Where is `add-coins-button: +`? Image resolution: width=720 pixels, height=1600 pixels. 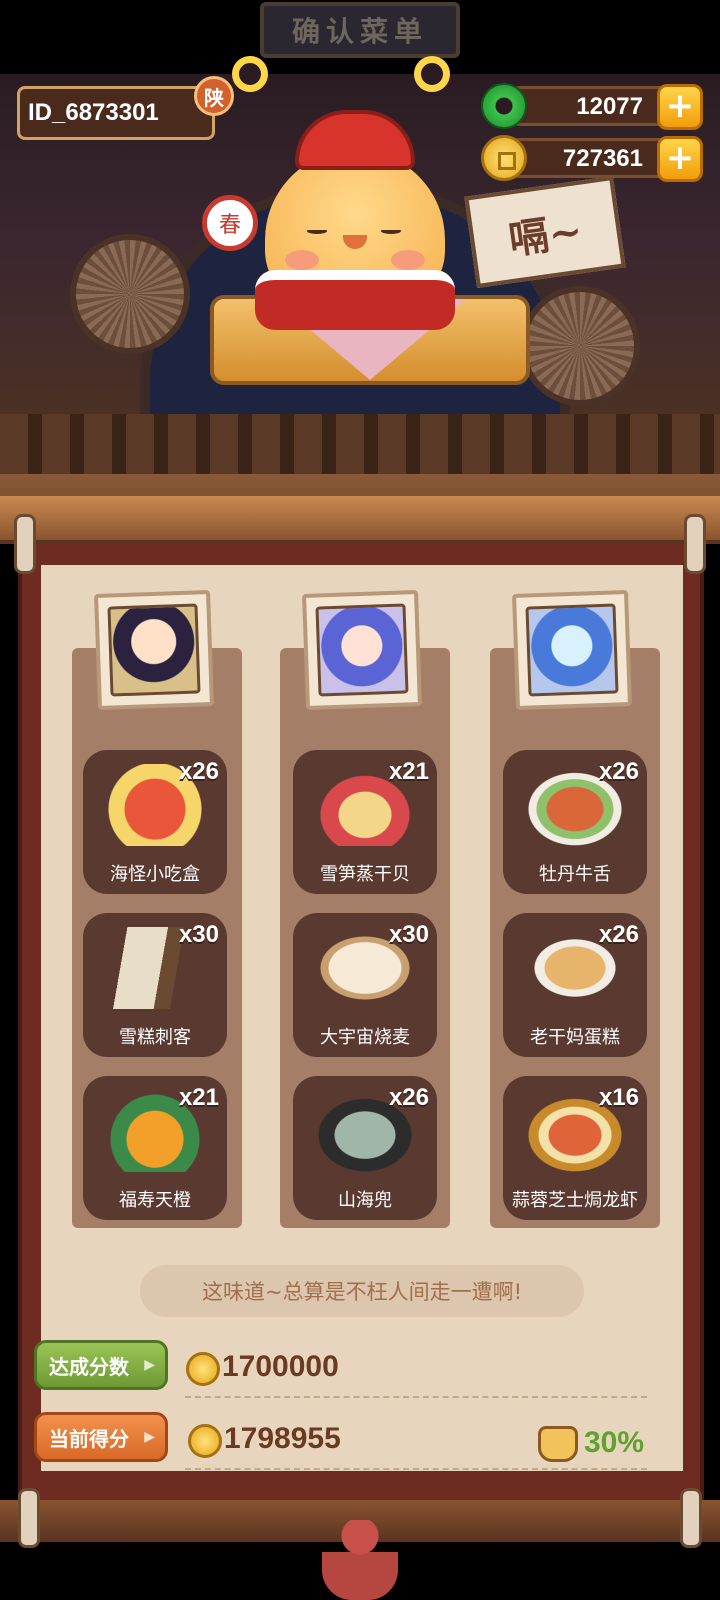
add-coins-button: + is located at coordinates (680, 159).